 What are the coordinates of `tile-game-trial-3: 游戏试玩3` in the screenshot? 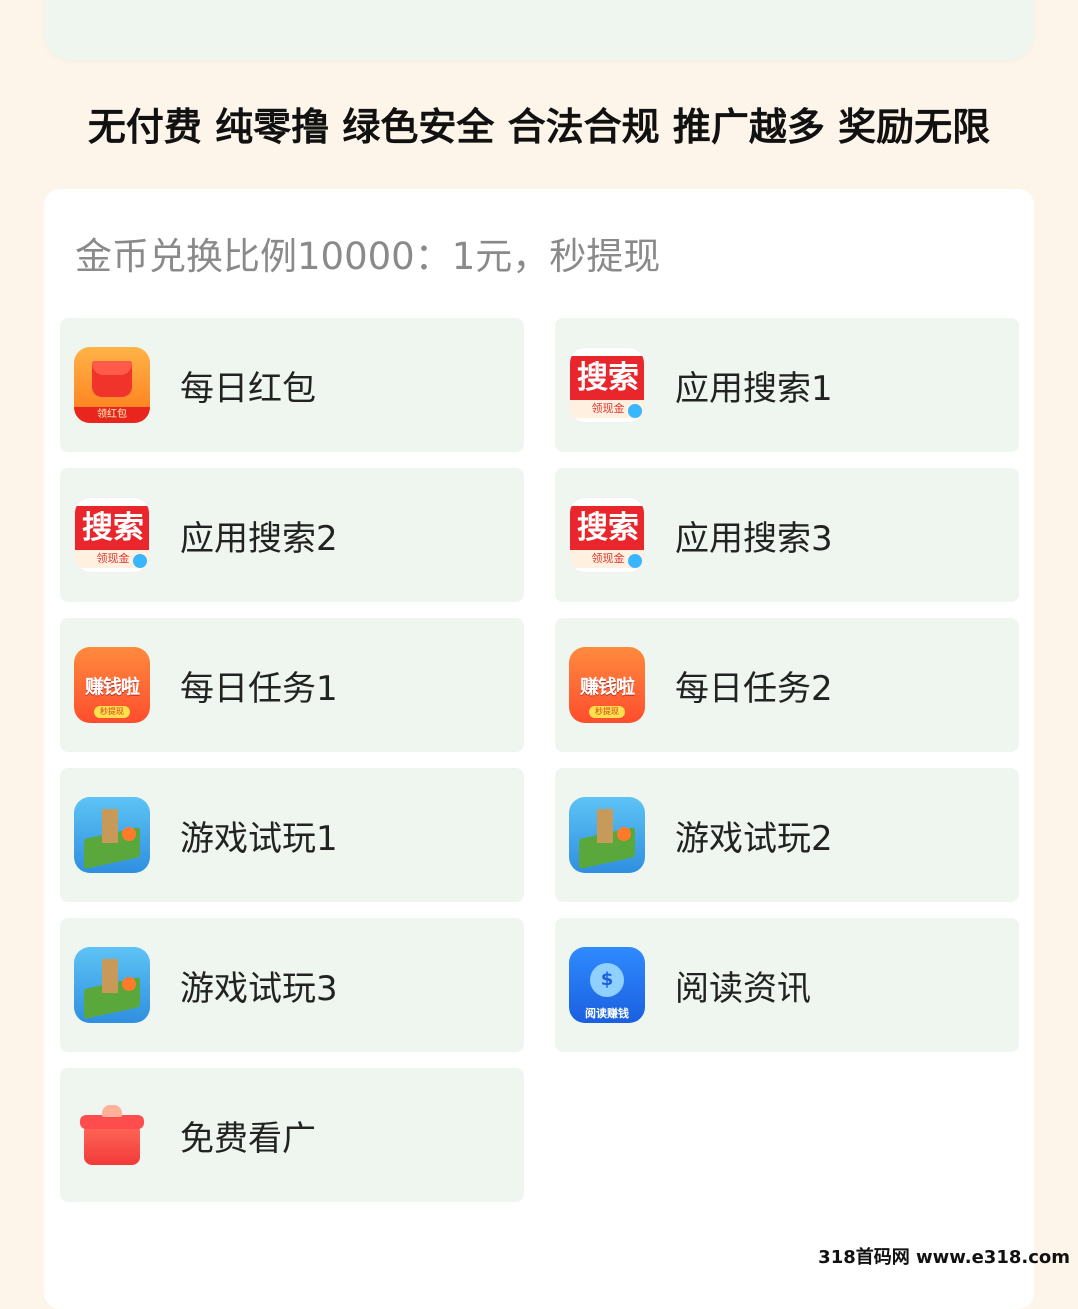 It's located at (292, 985).